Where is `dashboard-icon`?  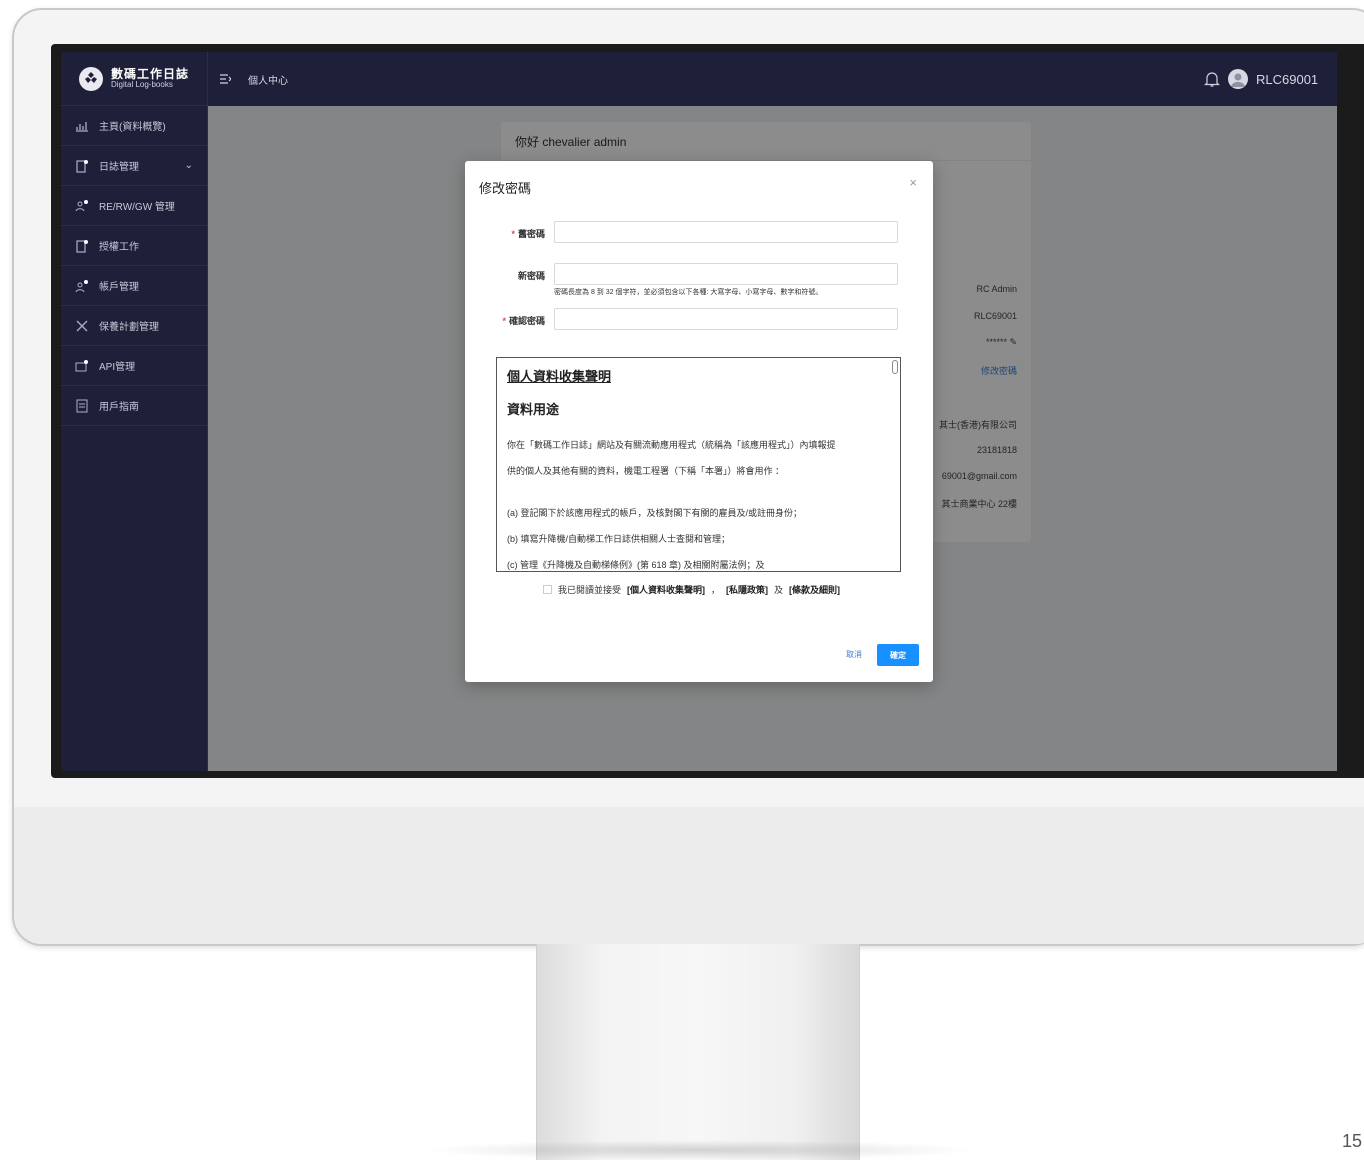
dashboard-icon is located at coordinates (82, 126).